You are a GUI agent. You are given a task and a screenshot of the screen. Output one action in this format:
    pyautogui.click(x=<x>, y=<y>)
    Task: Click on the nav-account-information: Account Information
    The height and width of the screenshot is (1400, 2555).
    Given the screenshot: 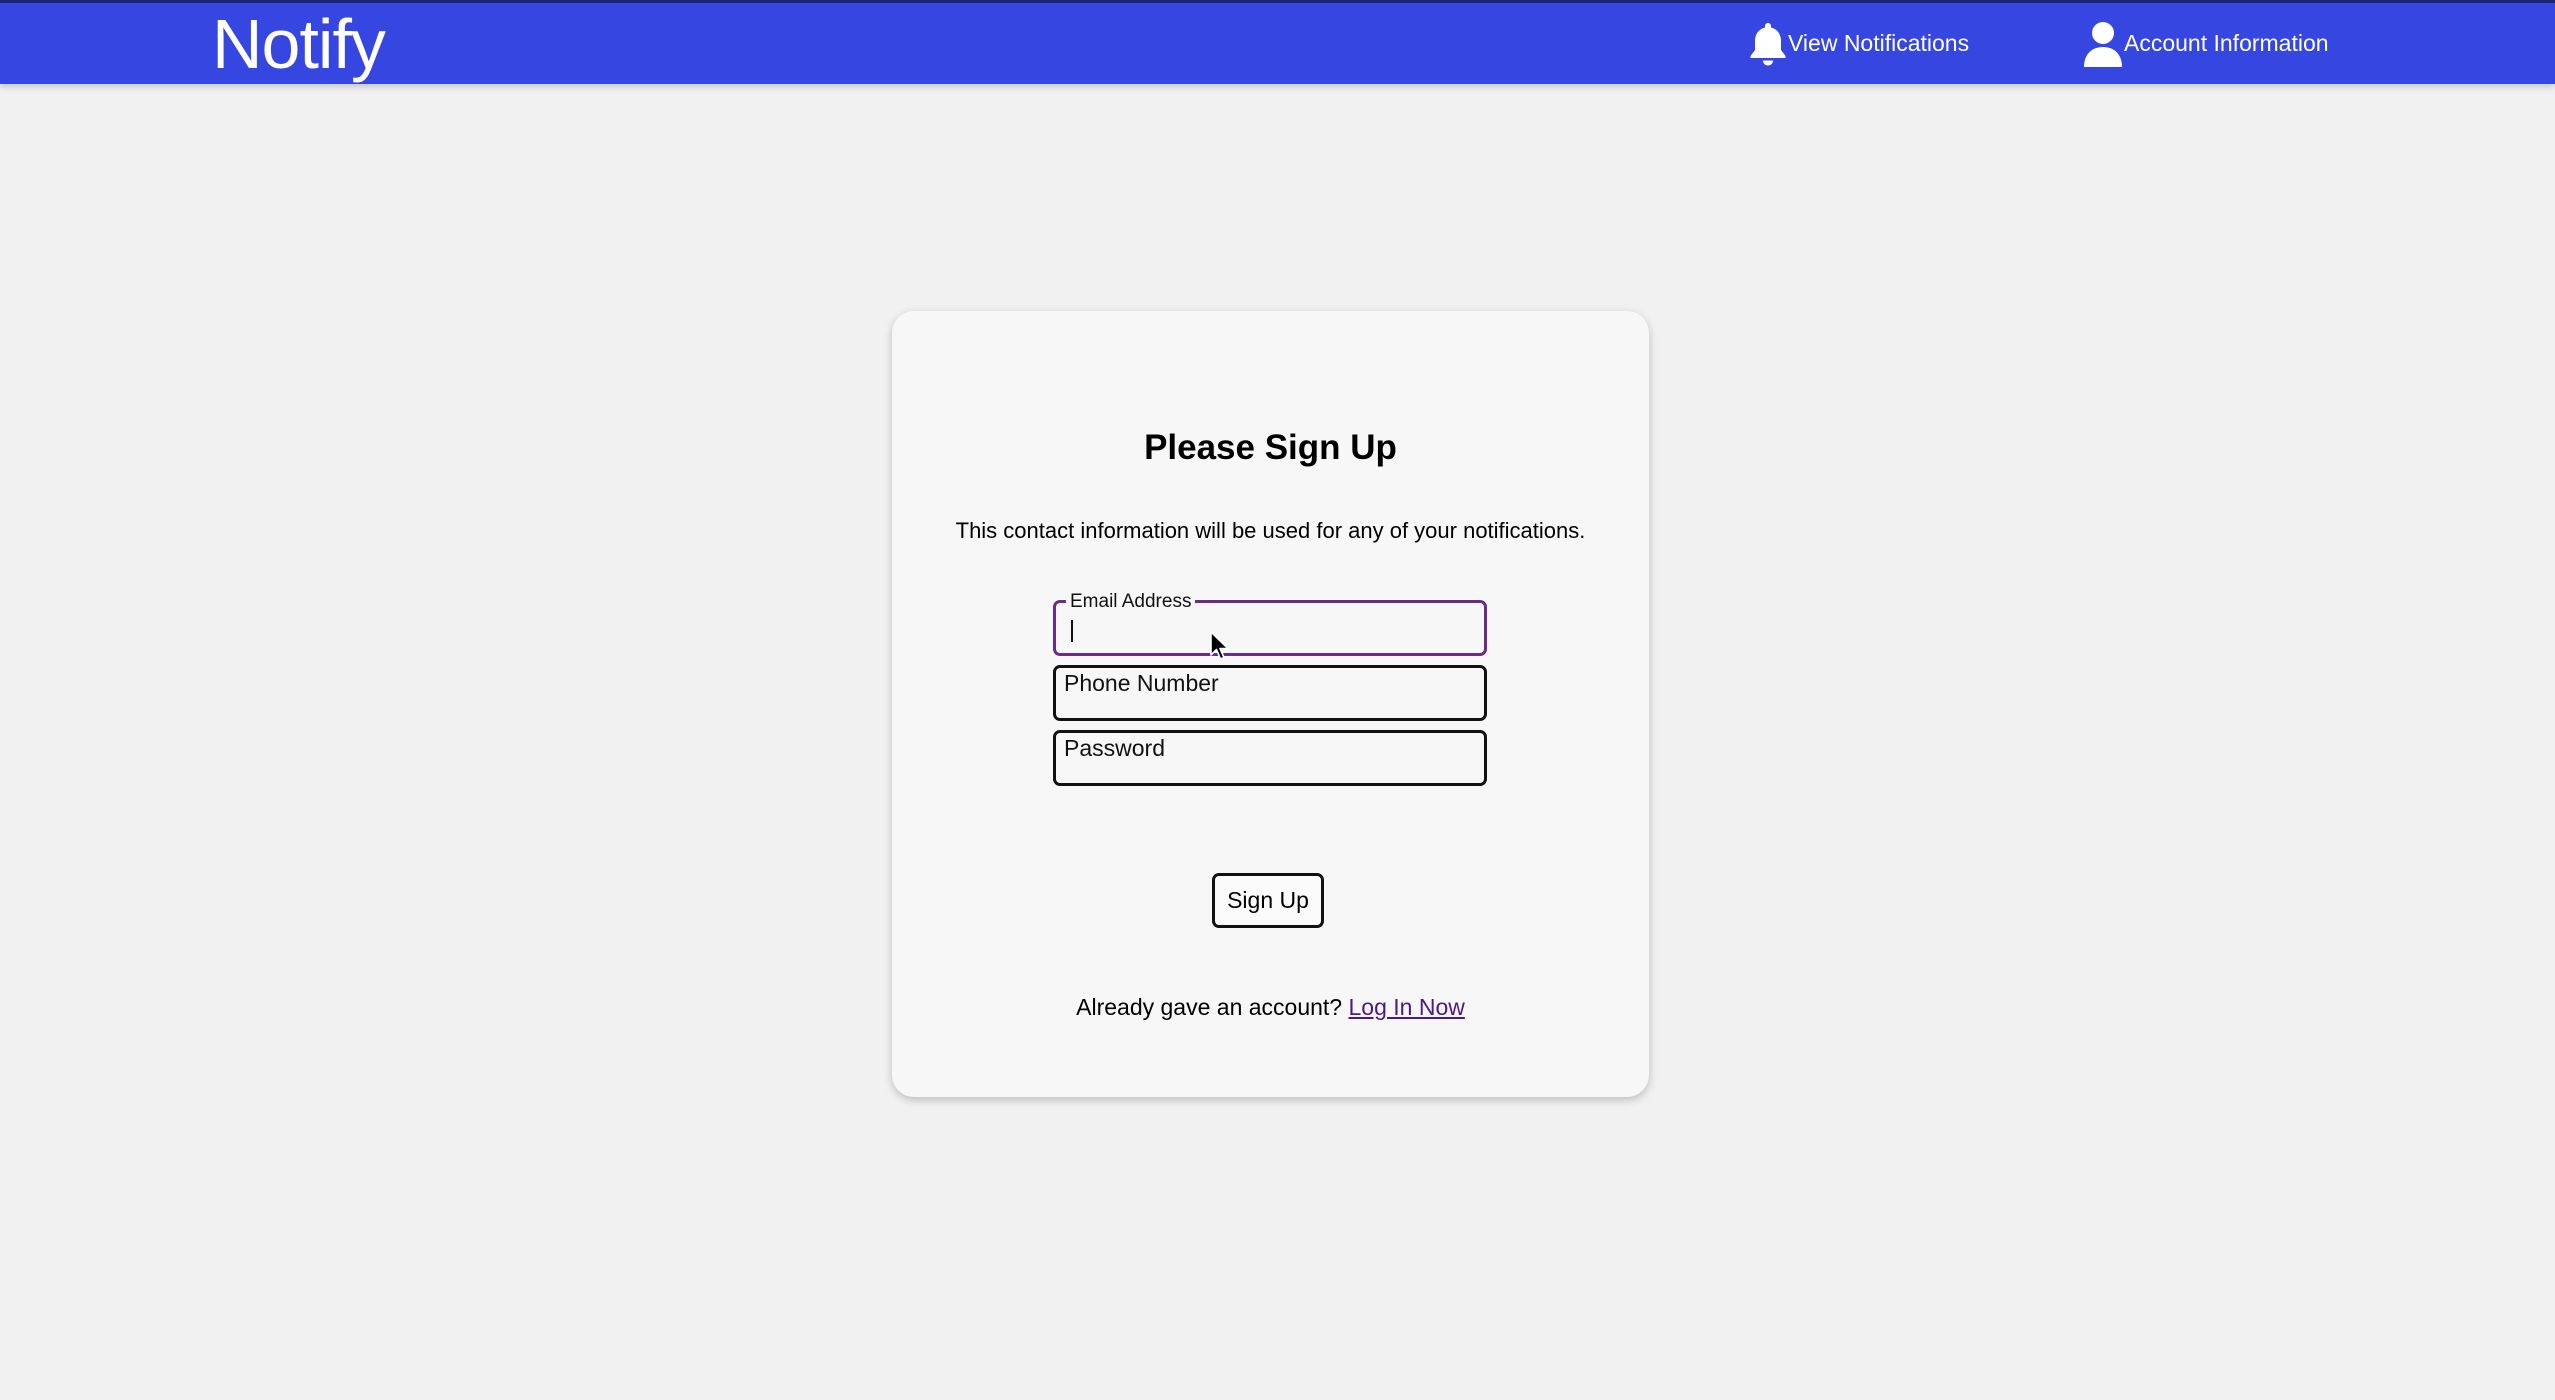 What is the action you would take?
    pyautogui.click(x=2205, y=43)
    